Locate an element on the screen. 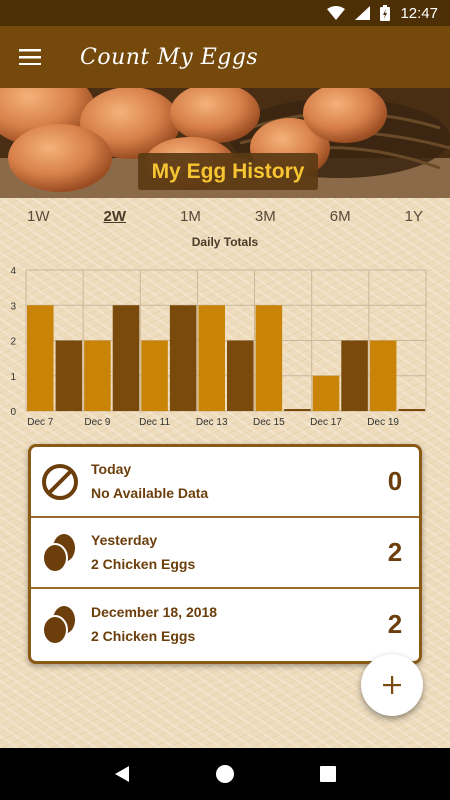 Image resolution: width=450 pixels, height=800 pixels. signal-icon is located at coordinates (363, 13).